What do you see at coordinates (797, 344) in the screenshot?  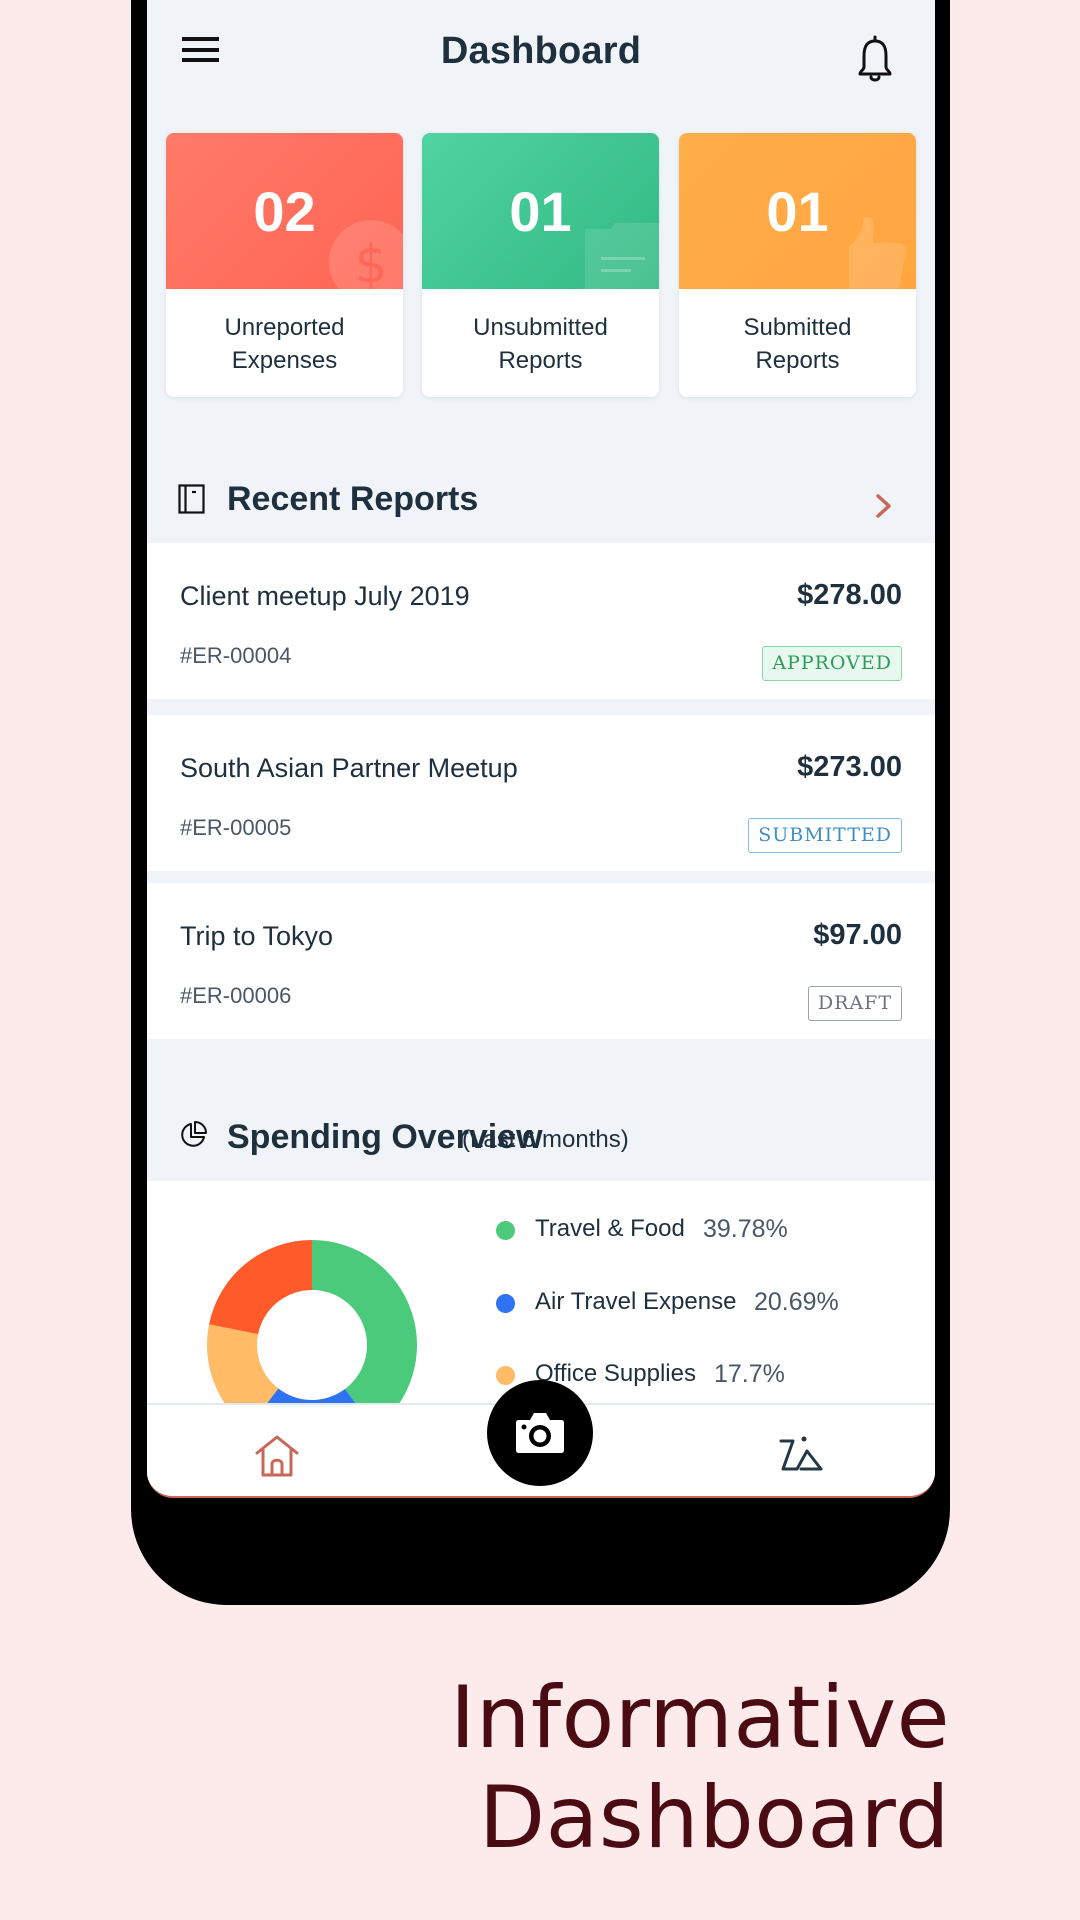 I see `card-label: Submitted Reports` at bounding box center [797, 344].